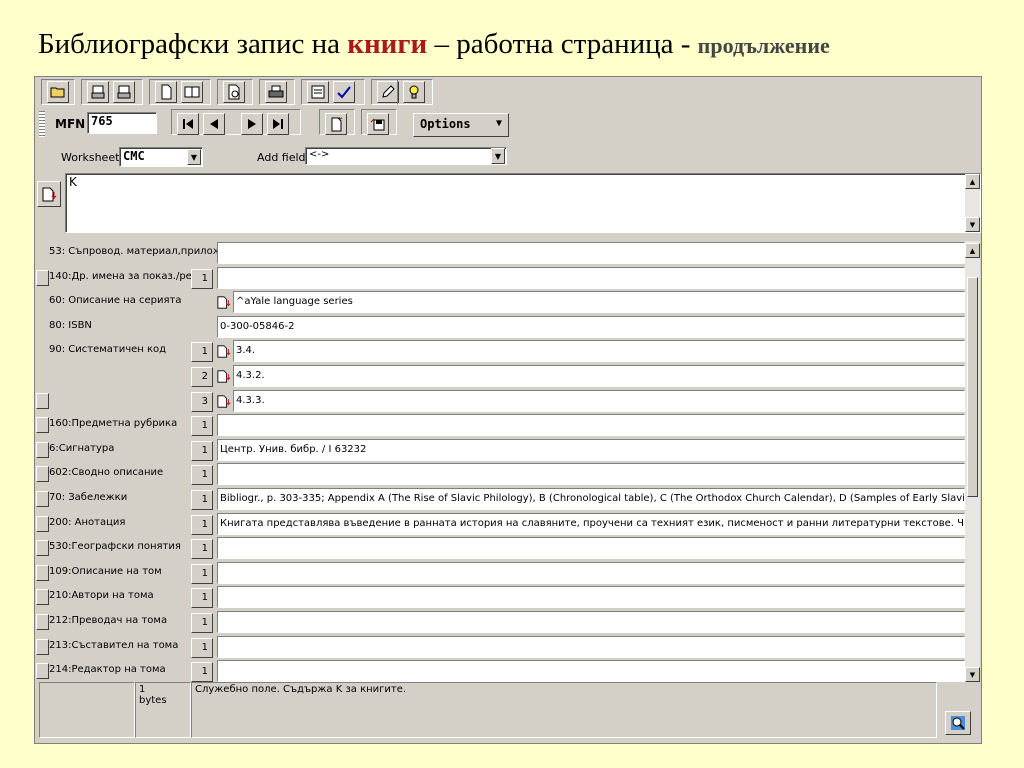 Image resolution: width=1024 pixels, height=768 pixels. Describe the element at coordinates (153, 700) in the screenshot. I see `status-unit: bytes` at that location.